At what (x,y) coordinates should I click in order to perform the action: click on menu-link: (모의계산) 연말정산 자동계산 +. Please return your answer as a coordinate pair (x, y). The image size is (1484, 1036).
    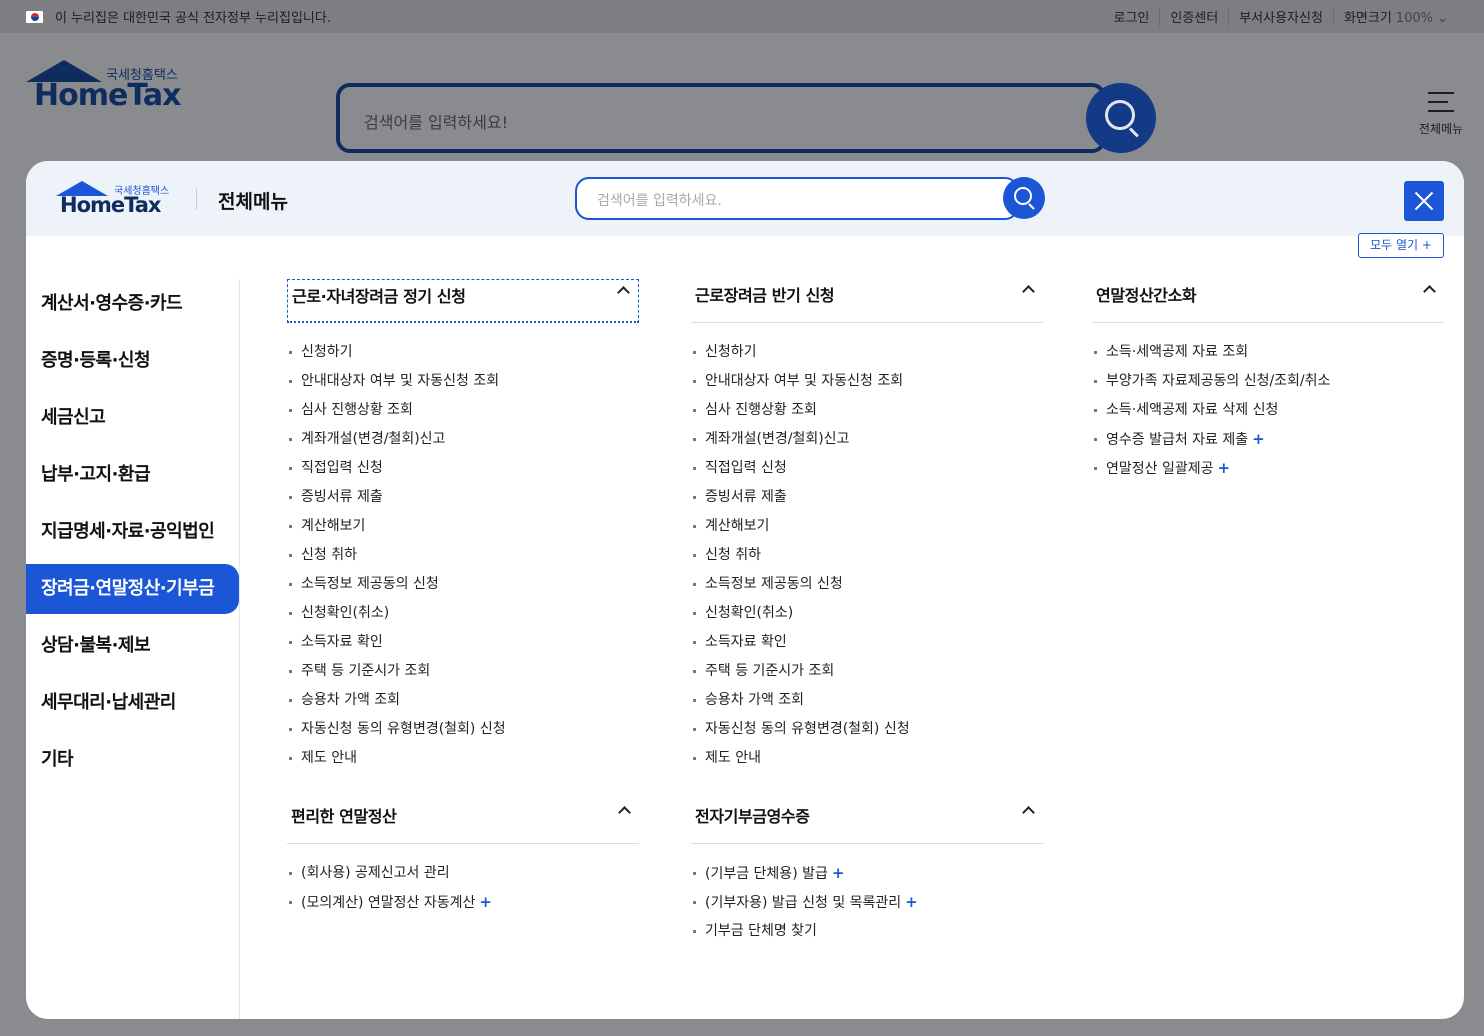
    Looking at the image, I should click on (463, 907).